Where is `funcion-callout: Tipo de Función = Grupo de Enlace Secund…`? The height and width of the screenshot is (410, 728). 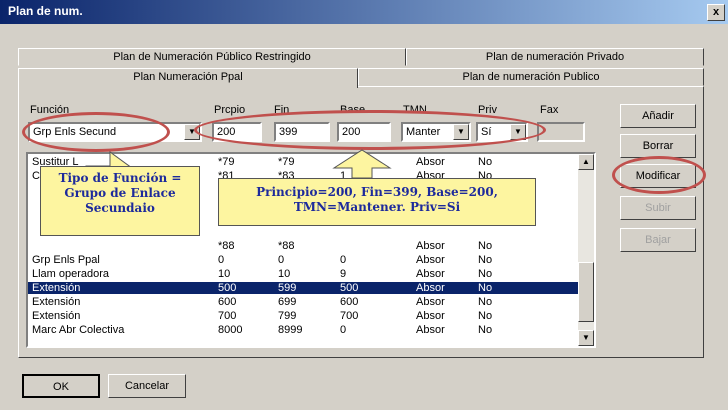
funcion-callout: Tipo de Función = Grupo de Enlace Secund… is located at coordinates (120, 201).